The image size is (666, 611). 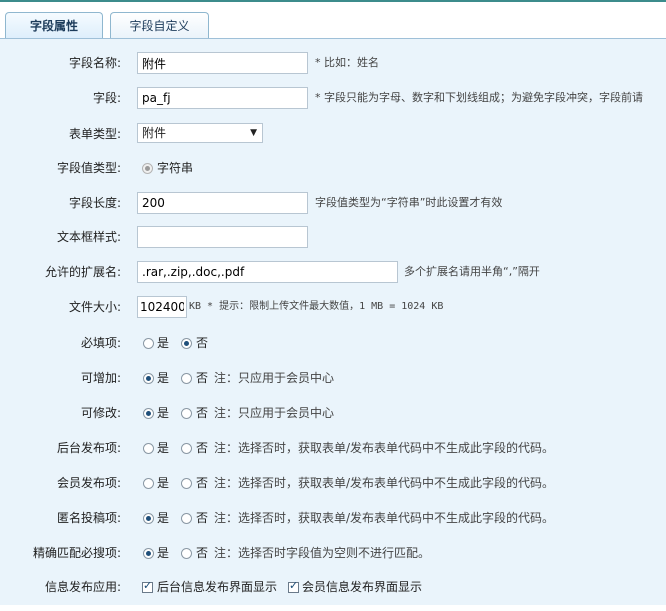 What do you see at coordinates (94, 203) in the screenshot?
I see `label-field-length: 字段长度:` at bounding box center [94, 203].